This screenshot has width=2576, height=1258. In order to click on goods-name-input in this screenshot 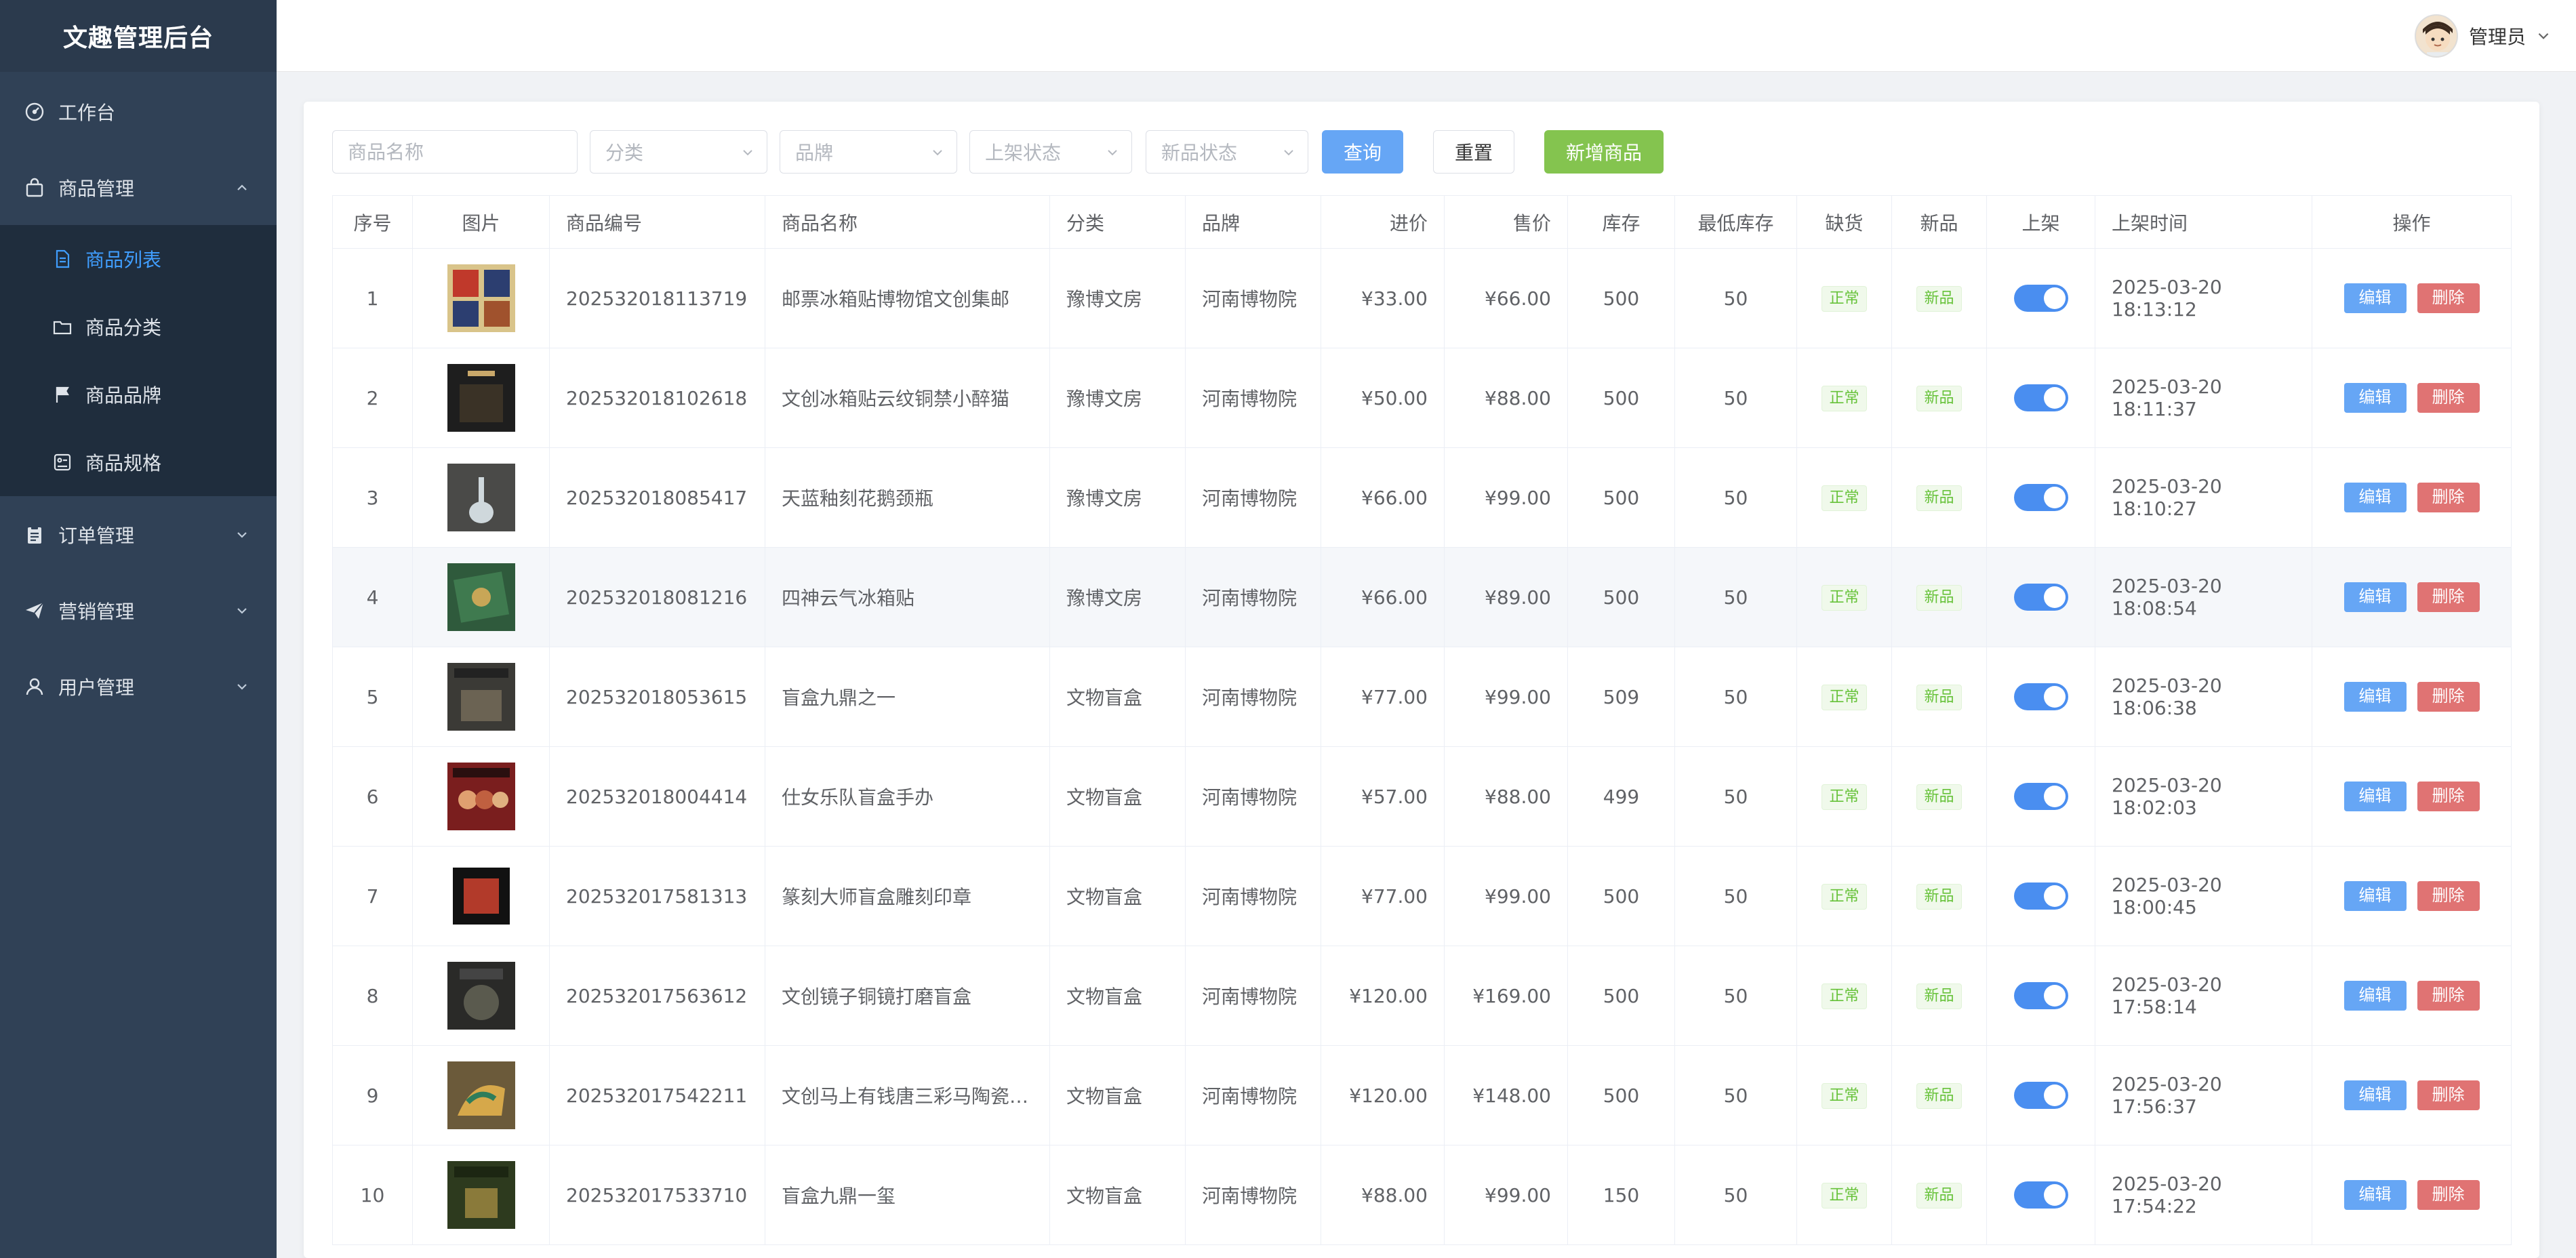, I will do `click(455, 152)`.